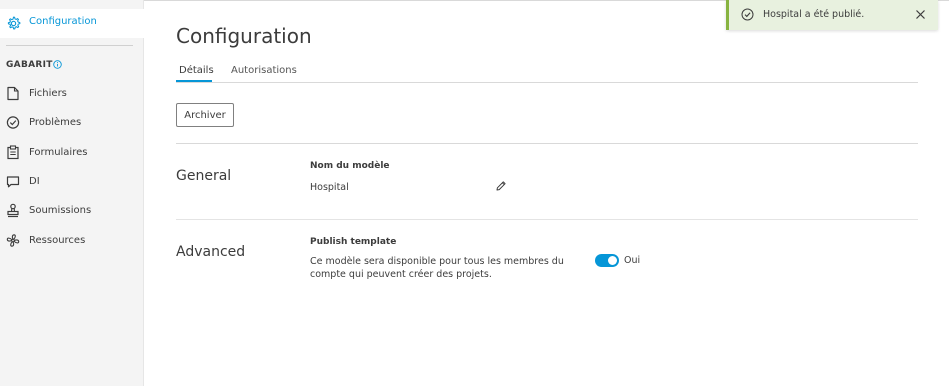 This screenshot has height=386, width=949. What do you see at coordinates (612, 260) in the screenshot?
I see `toggle-knob` at bounding box center [612, 260].